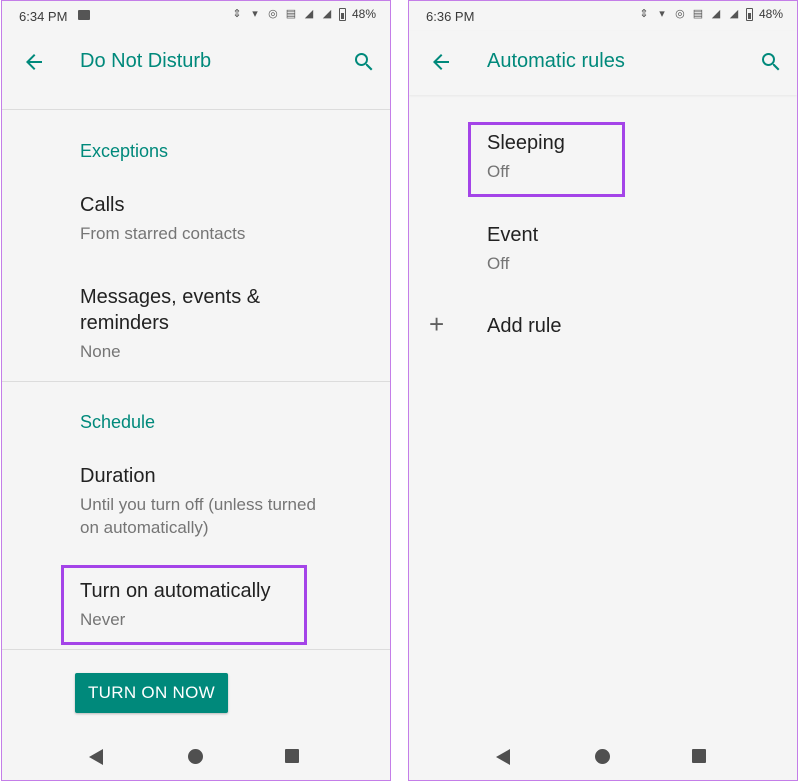 This screenshot has width=800, height=783. I want to click on app-bar: Do Not Disturb, so click(196, 63).